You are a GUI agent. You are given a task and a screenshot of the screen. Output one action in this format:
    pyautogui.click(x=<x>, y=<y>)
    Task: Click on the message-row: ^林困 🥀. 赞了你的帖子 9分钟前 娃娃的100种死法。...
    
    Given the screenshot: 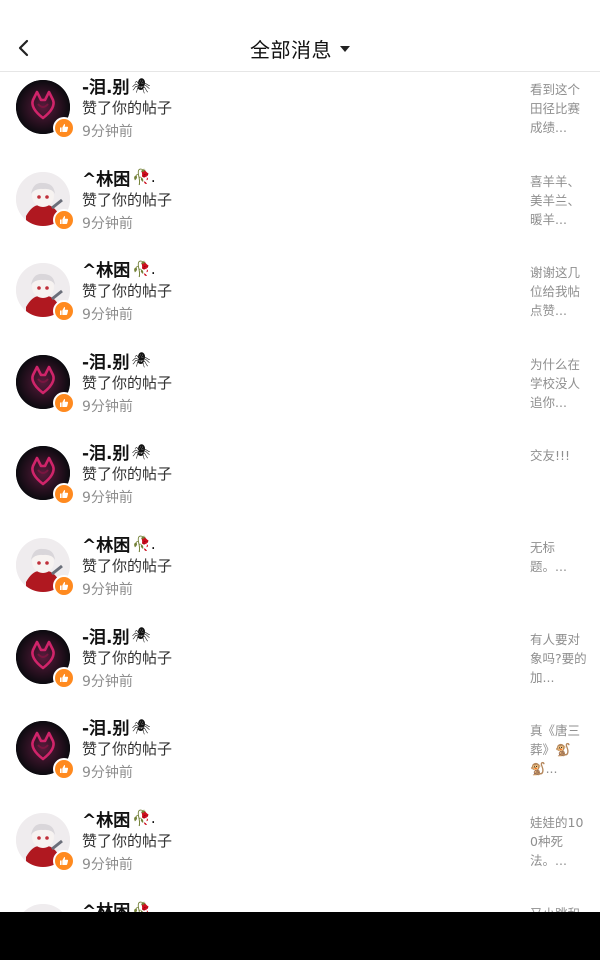 What is the action you would take?
    pyautogui.click(x=300, y=852)
    